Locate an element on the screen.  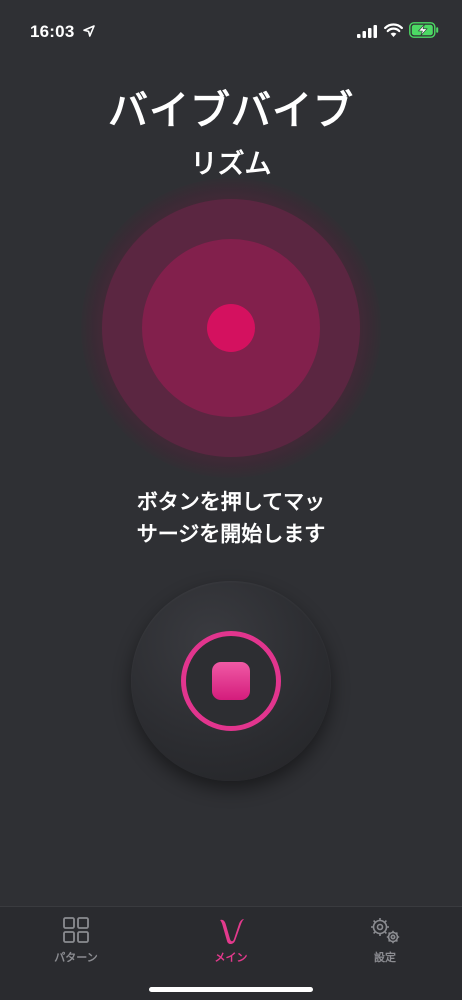
tab-settings: 設定 is located at coordinates (385, 945).